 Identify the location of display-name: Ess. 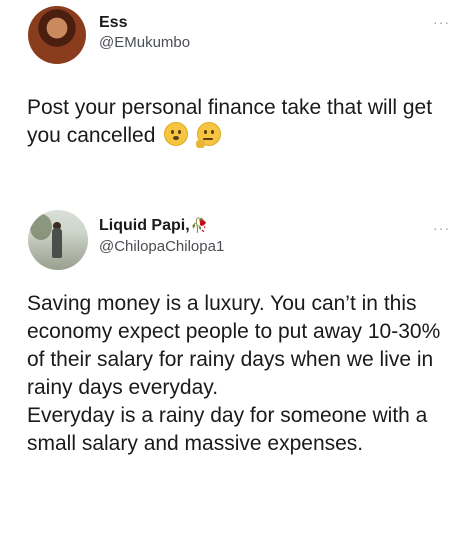
(113, 23).